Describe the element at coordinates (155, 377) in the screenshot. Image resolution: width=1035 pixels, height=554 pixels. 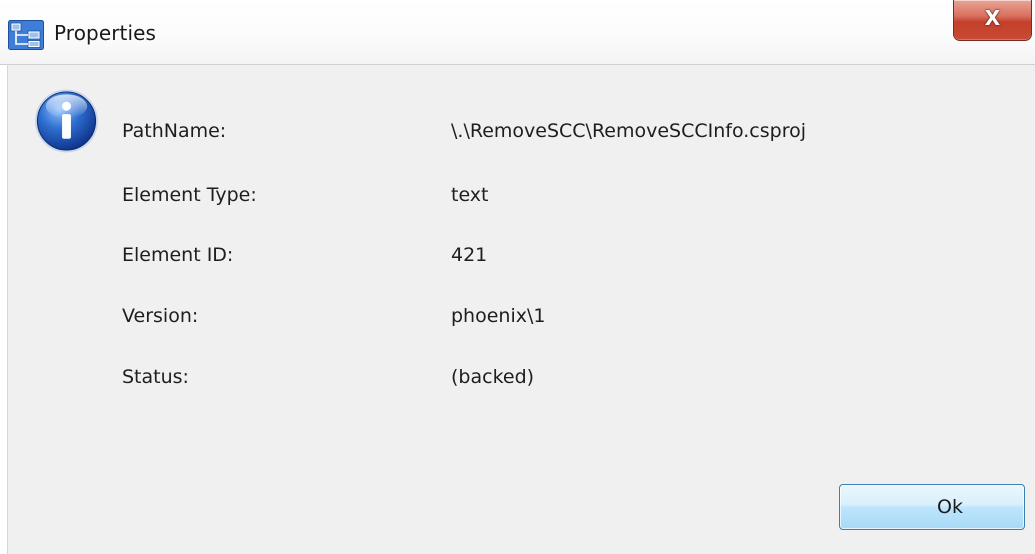
I see `status-label: Status:` at that location.